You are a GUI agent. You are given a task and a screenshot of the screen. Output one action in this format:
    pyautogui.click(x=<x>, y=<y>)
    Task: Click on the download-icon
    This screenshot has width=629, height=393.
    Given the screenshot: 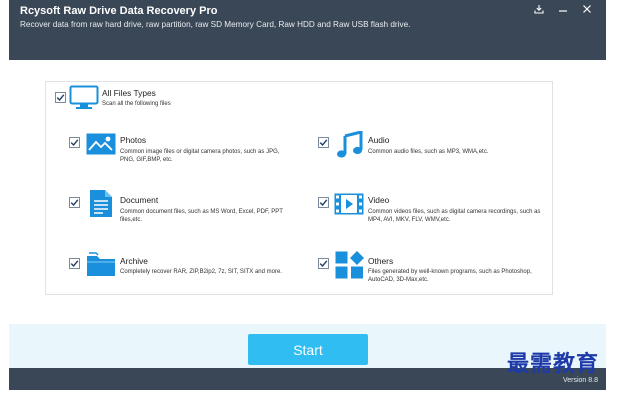 What is the action you would take?
    pyautogui.click(x=539, y=9)
    